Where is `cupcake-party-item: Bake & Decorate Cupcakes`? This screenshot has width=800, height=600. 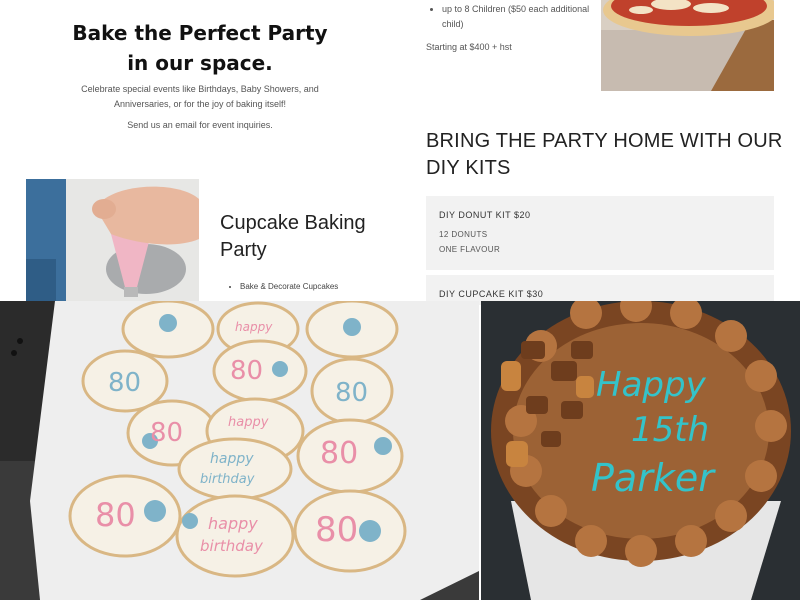 cupcake-party-item: Bake & Decorate Cupcakes is located at coordinates (289, 286).